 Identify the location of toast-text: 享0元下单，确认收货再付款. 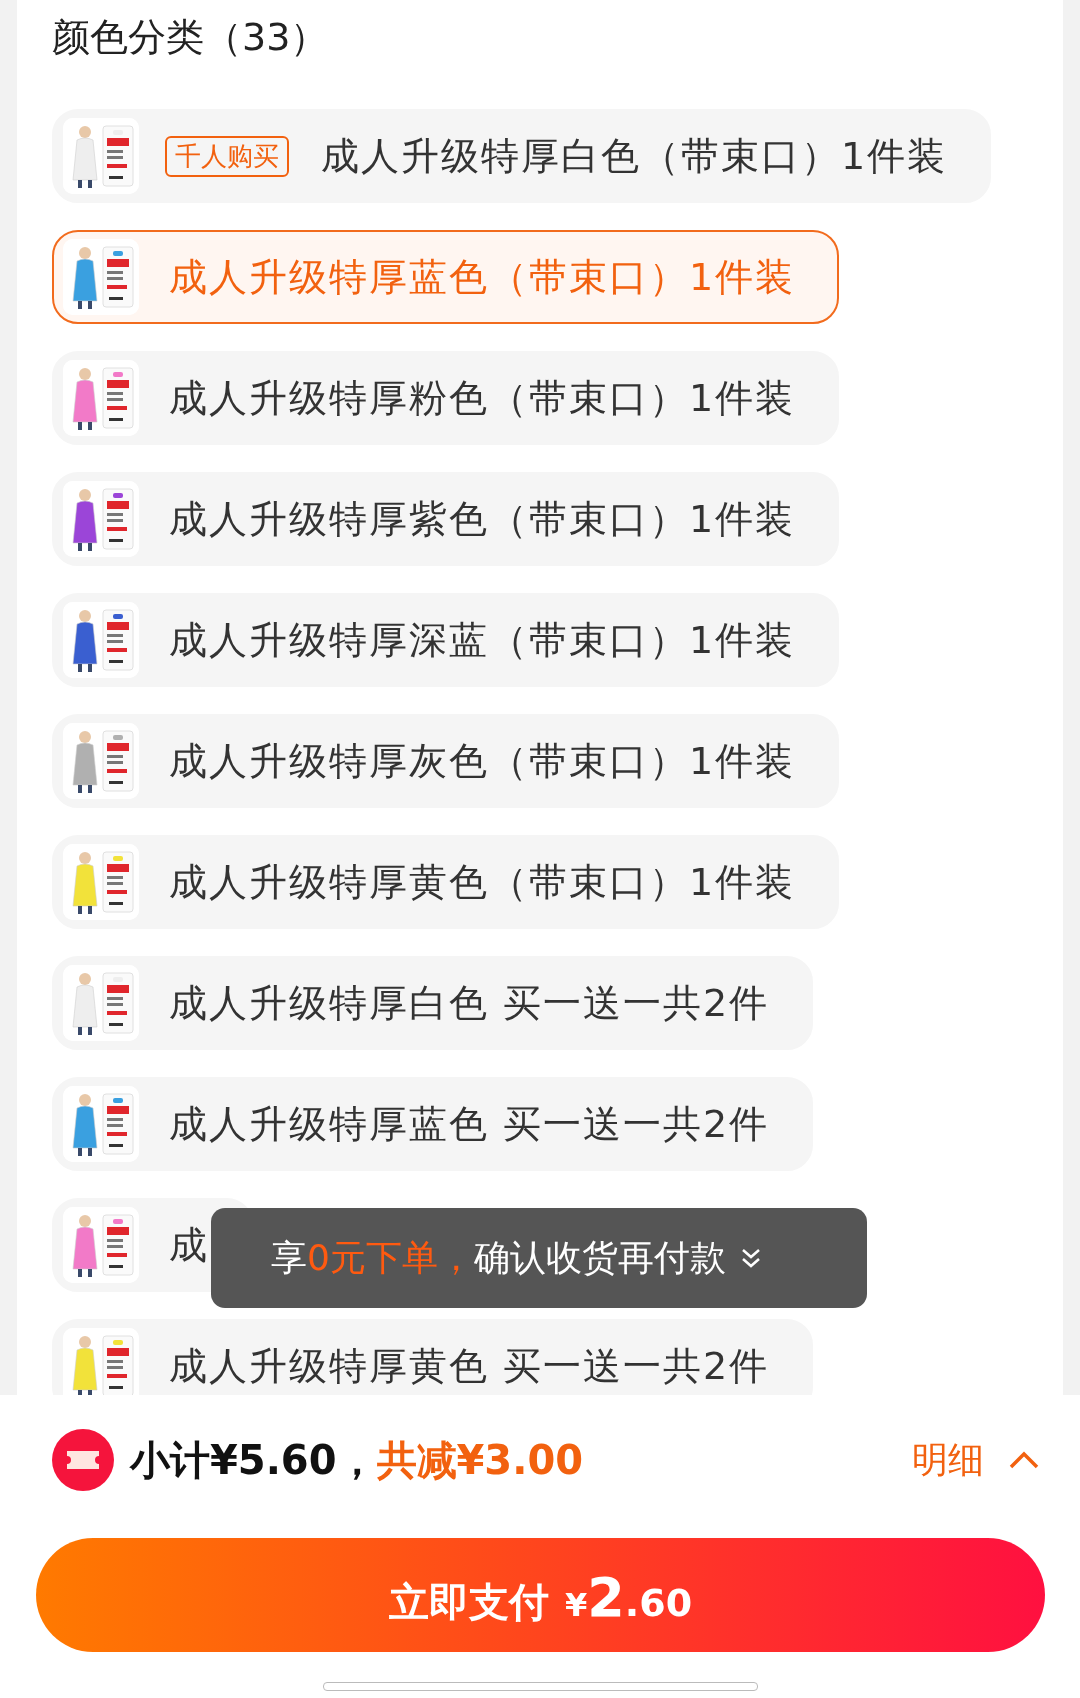
(498, 1257).